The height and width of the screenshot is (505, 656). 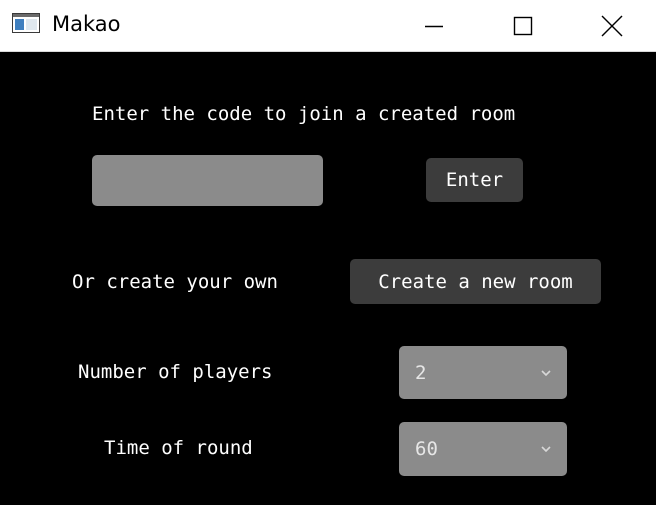 What do you see at coordinates (328, 26) in the screenshot?
I see `title-bar: Makao` at bounding box center [328, 26].